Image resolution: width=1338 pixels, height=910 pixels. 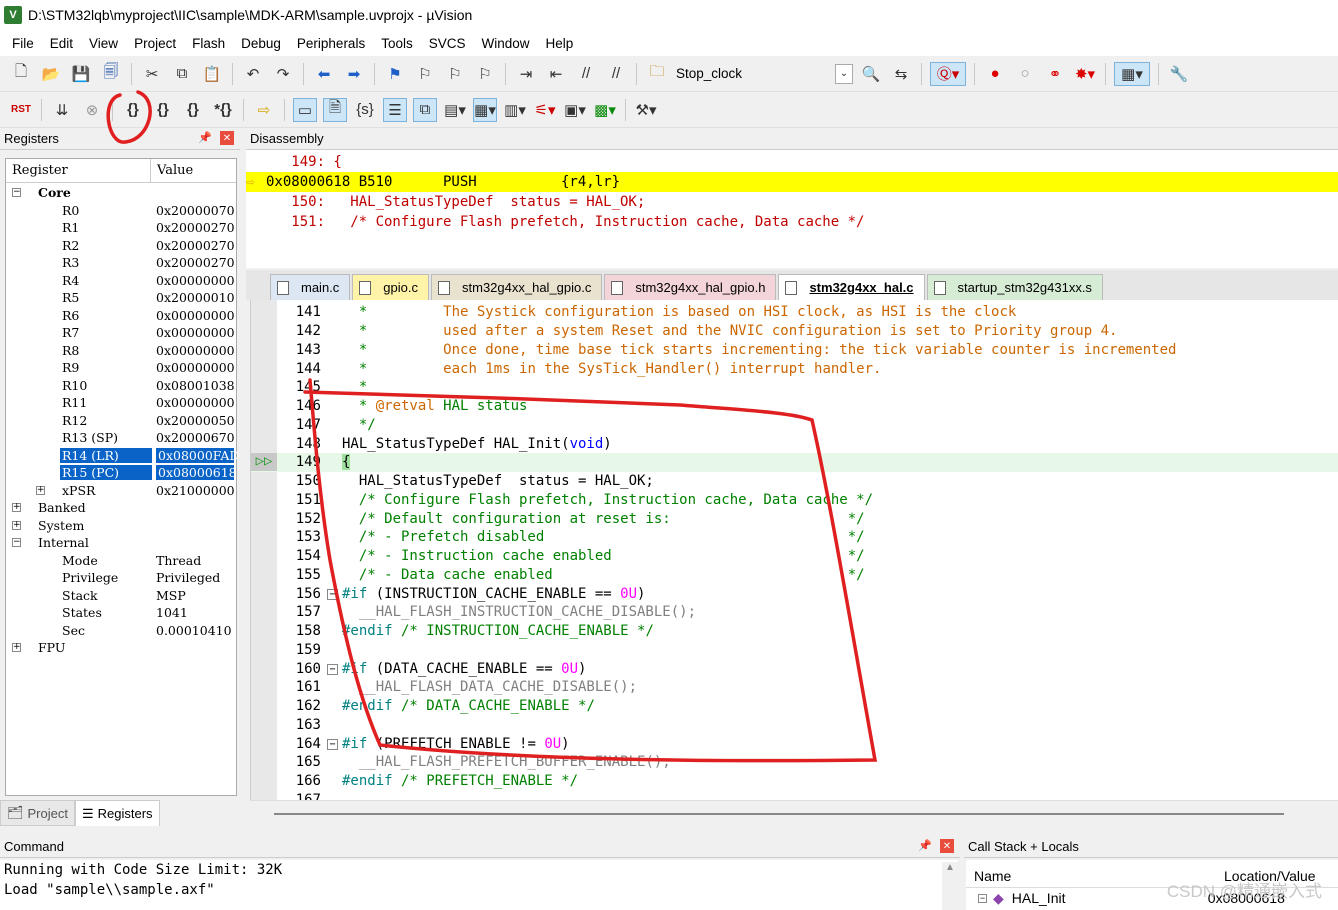 What do you see at coordinates (283, 74) in the screenshot?
I see `redo-icon: ↷` at bounding box center [283, 74].